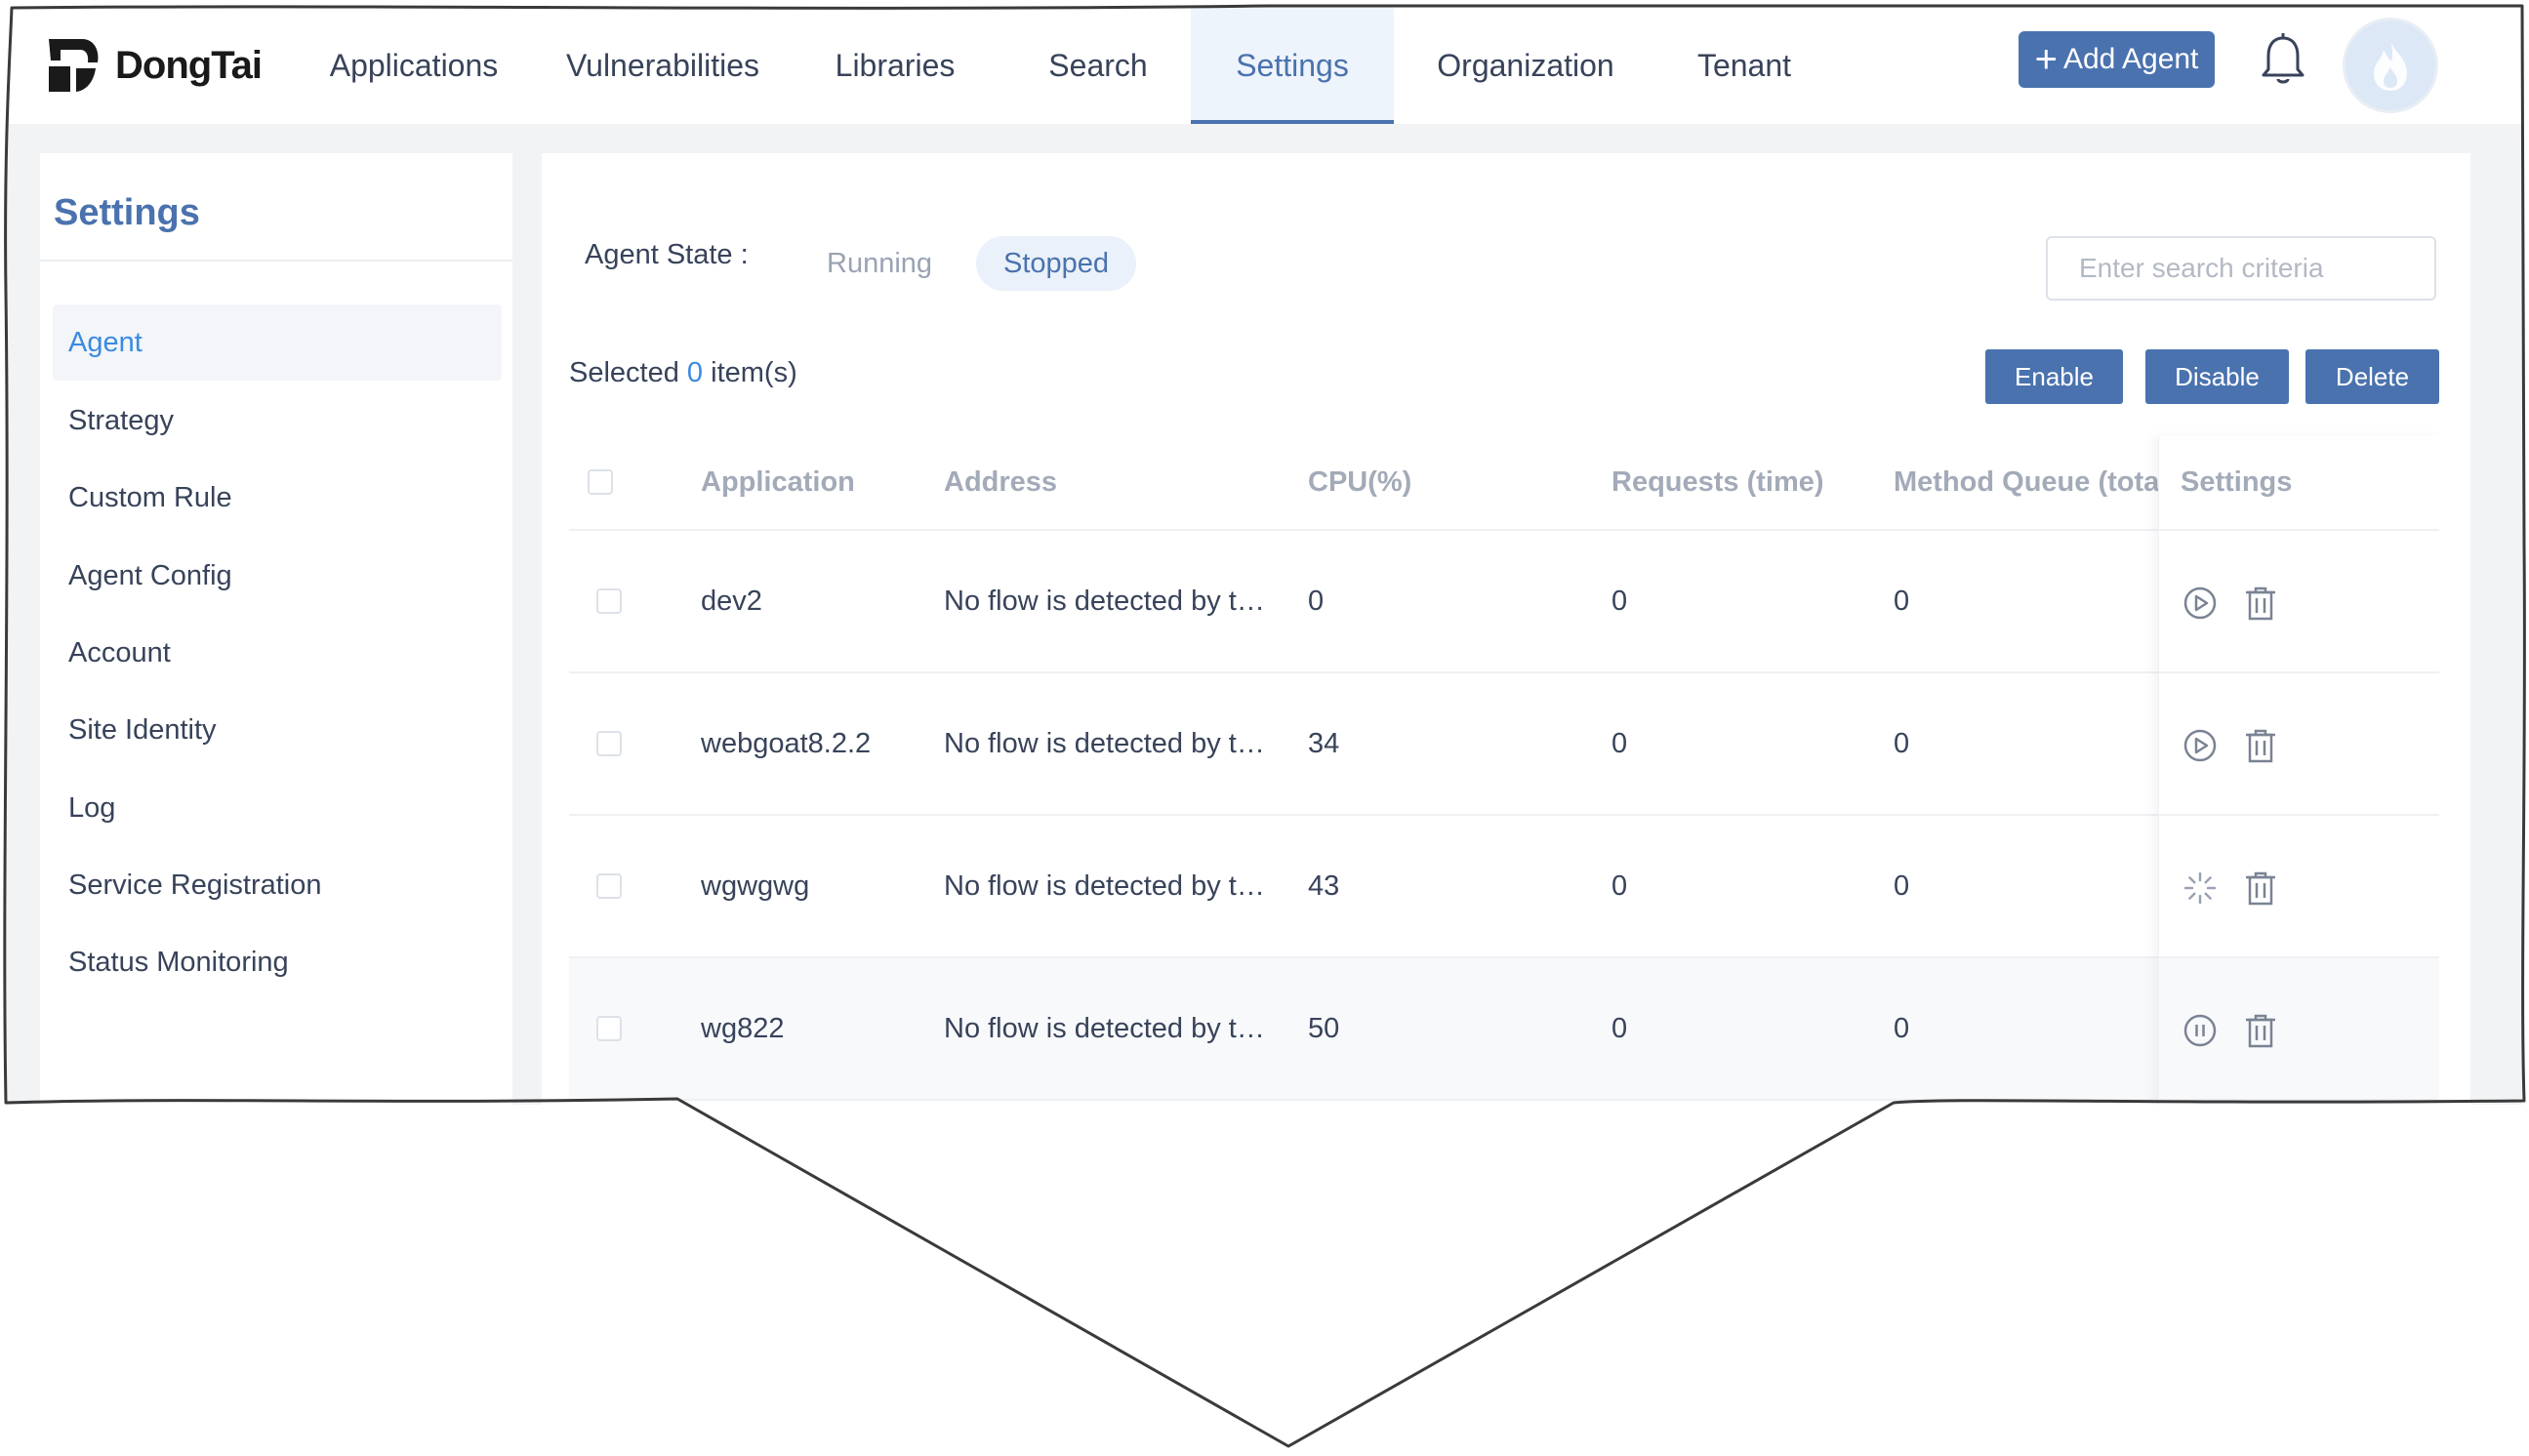 Image resolution: width=2529 pixels, height=1456 pixels. I want to click on sidebar-item-agent-config: Agent Config, so click(277, 576).